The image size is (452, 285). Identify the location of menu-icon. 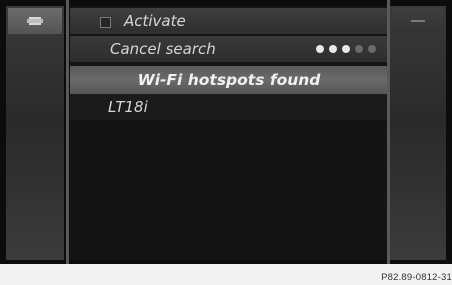
(418, 21).